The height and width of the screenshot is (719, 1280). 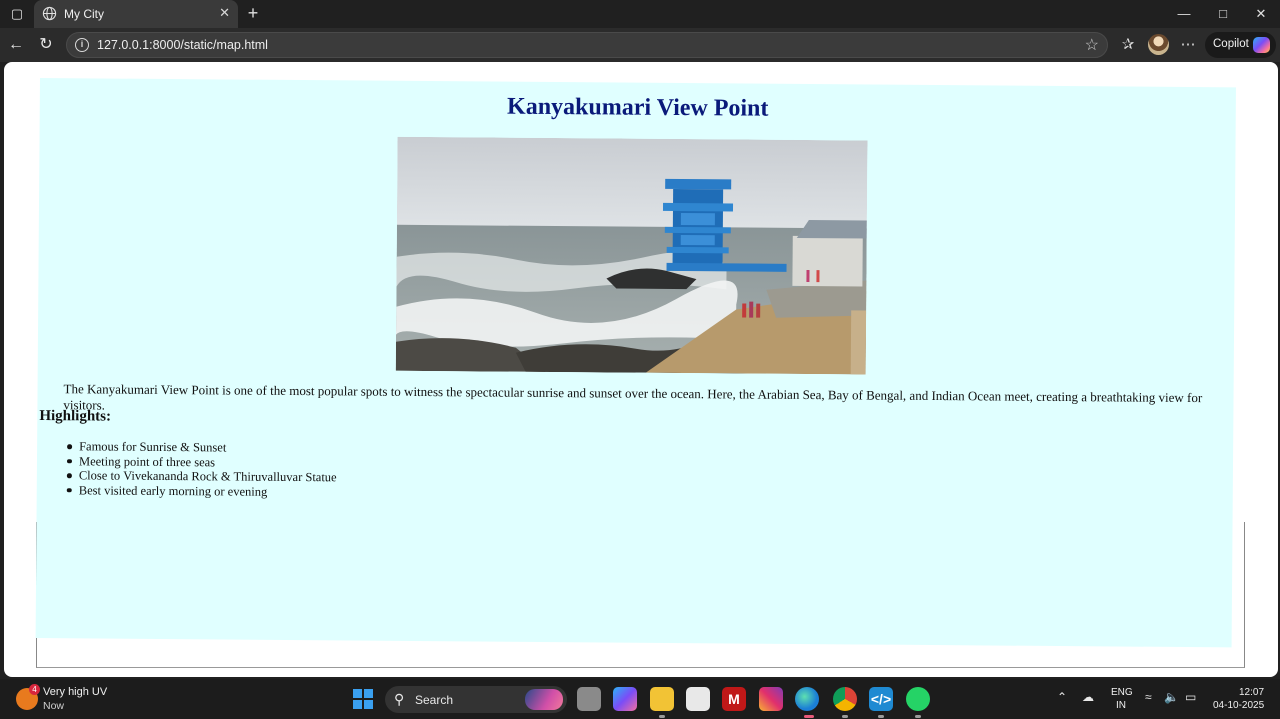 I want to click on store-icon, so click(x=698, y=699).